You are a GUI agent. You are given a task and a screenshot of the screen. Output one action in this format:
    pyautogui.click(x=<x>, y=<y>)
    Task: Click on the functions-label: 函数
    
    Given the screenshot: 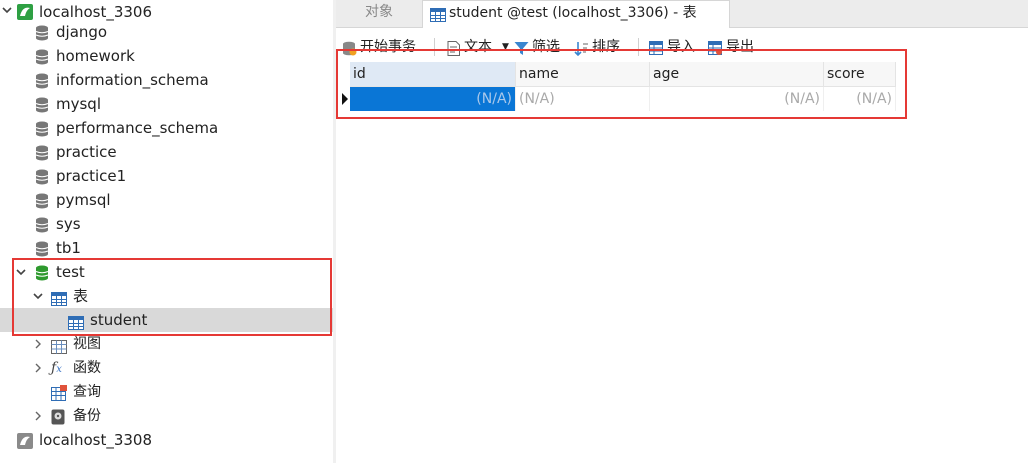 What is the action you would take?
    pyautogui.click(x=87, y=368)
    